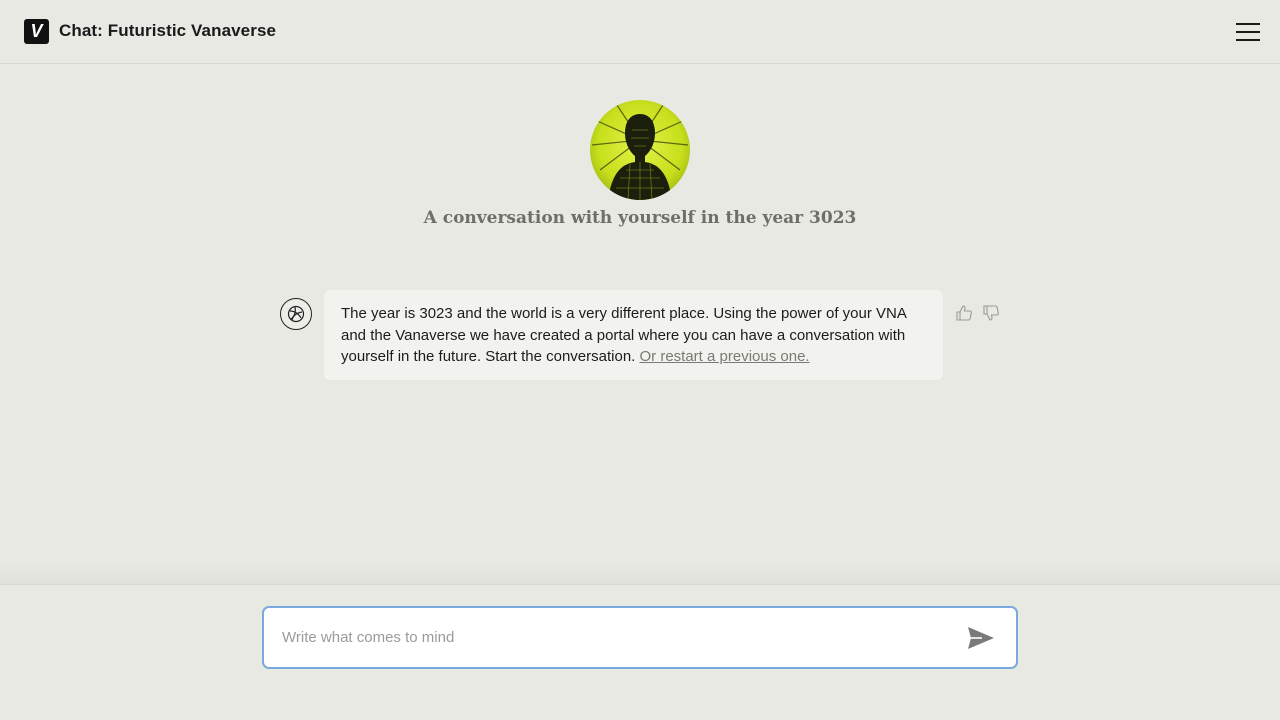 This screenshot has height=720, width=1280. I want to click on top-bar: V Chat: Futuristic Vanaverse, so click(640, 32).